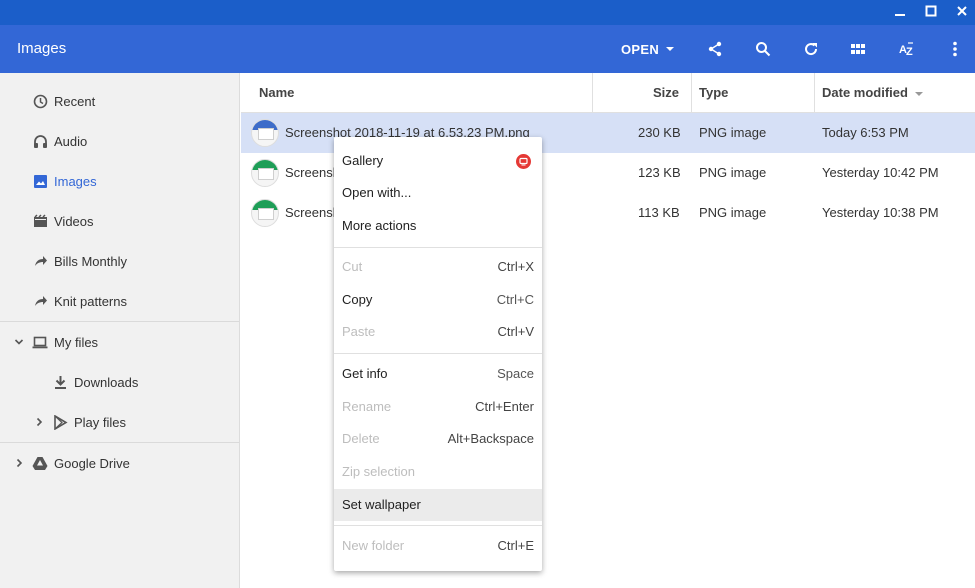 This screenshot has width=975, height=588. I want to click on menu-item-cut: Cut Ctrl+X, so click(438, 267).